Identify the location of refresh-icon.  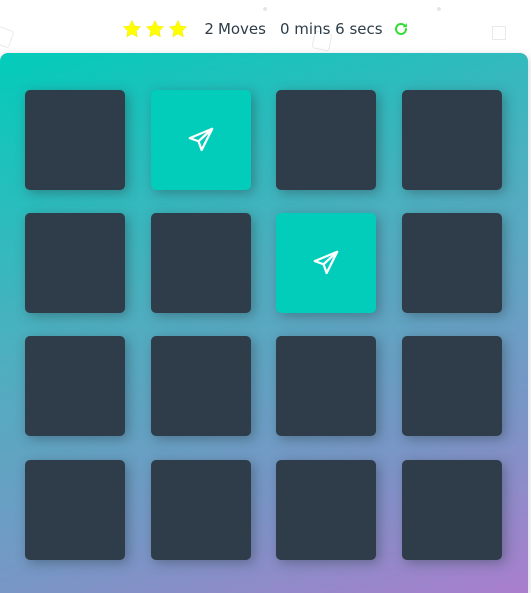
(401, 29).